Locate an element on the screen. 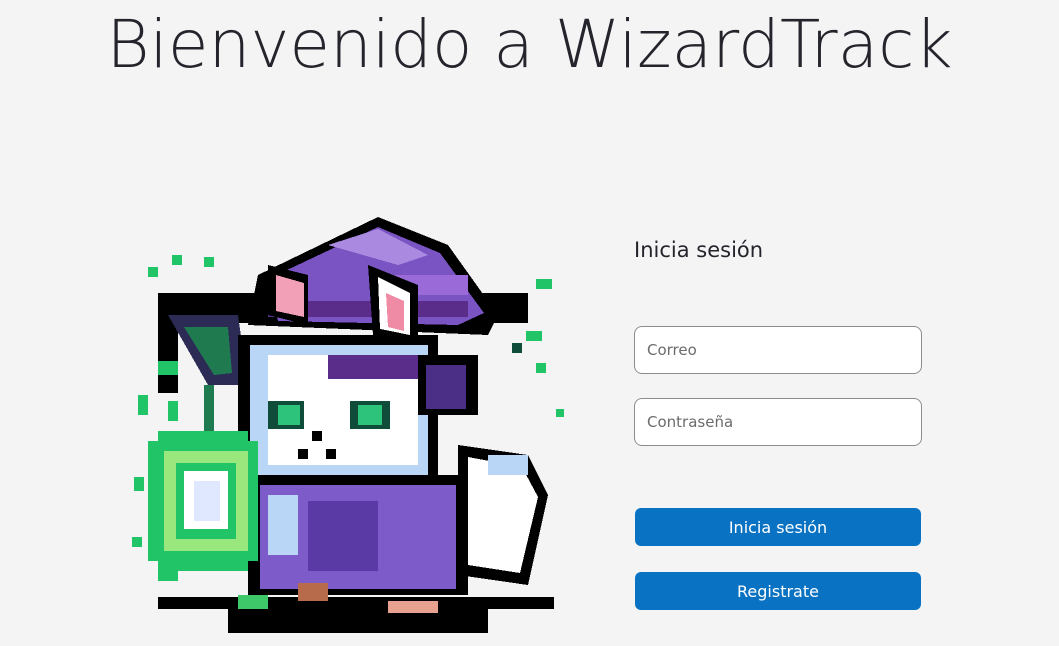  login-heading: Inicia sesión is located at coordinates (699, 250).